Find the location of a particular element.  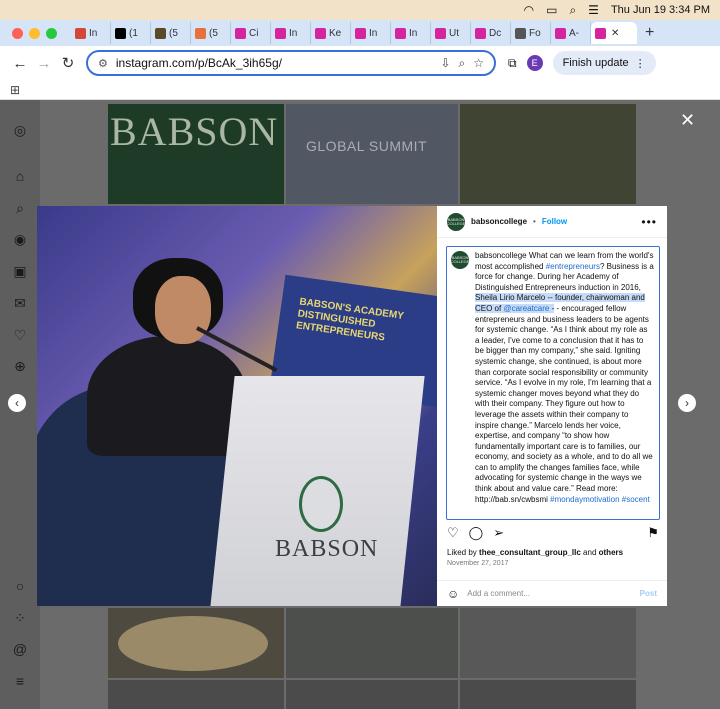

like-heart-icon: ♡ is located at coordinates (453, 533).